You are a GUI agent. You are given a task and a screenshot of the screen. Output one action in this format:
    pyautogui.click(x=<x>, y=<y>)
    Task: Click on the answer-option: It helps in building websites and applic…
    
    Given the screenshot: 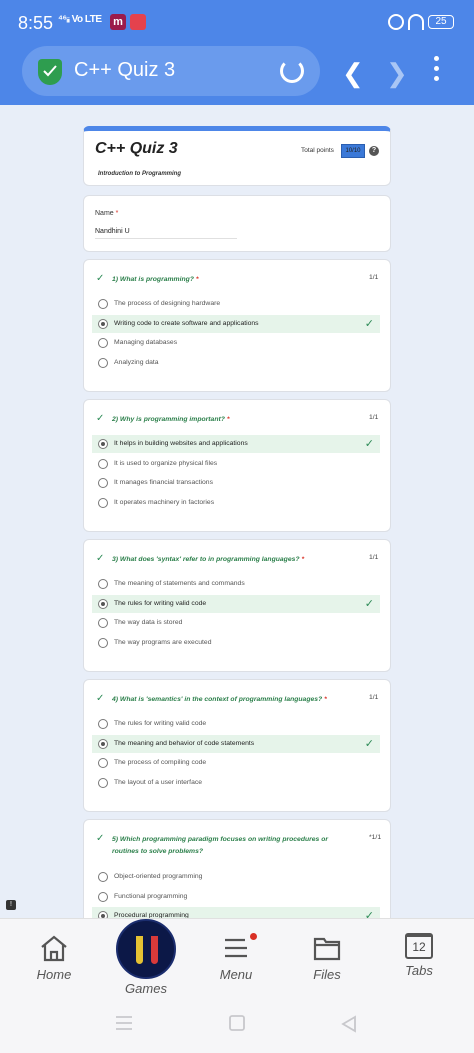 What is the action you would take?
    pyautogui.click(x=236, y=444)
    